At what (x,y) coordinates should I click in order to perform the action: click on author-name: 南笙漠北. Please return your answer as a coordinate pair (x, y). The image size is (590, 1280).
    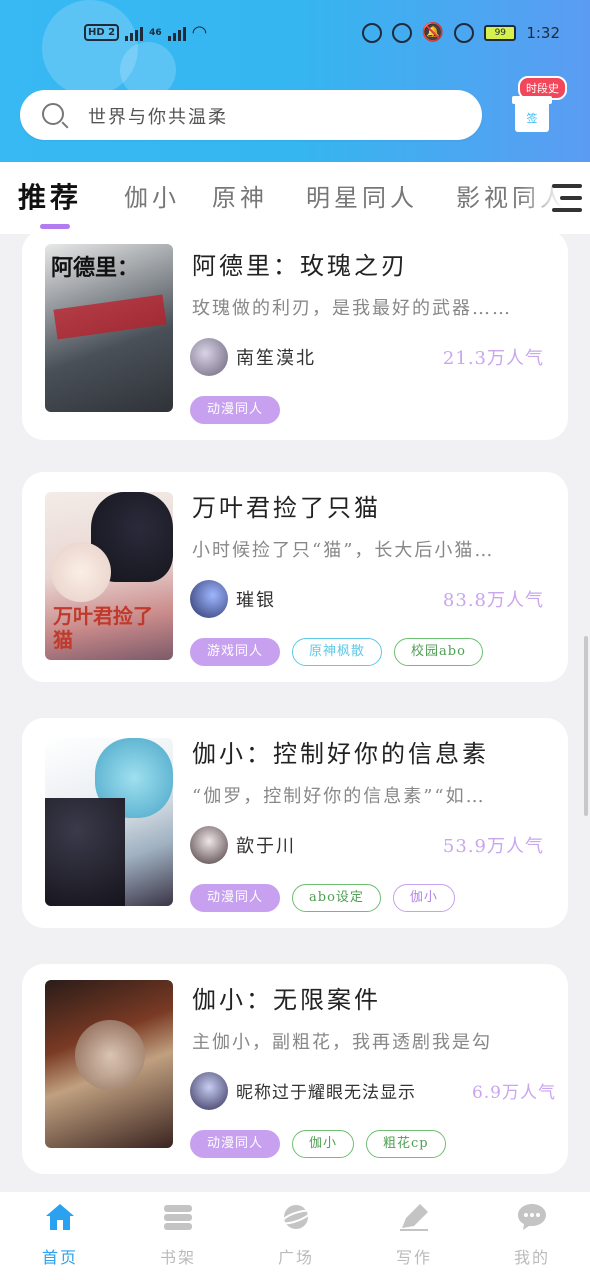
    Looking at the image, I should click on (276, 358).